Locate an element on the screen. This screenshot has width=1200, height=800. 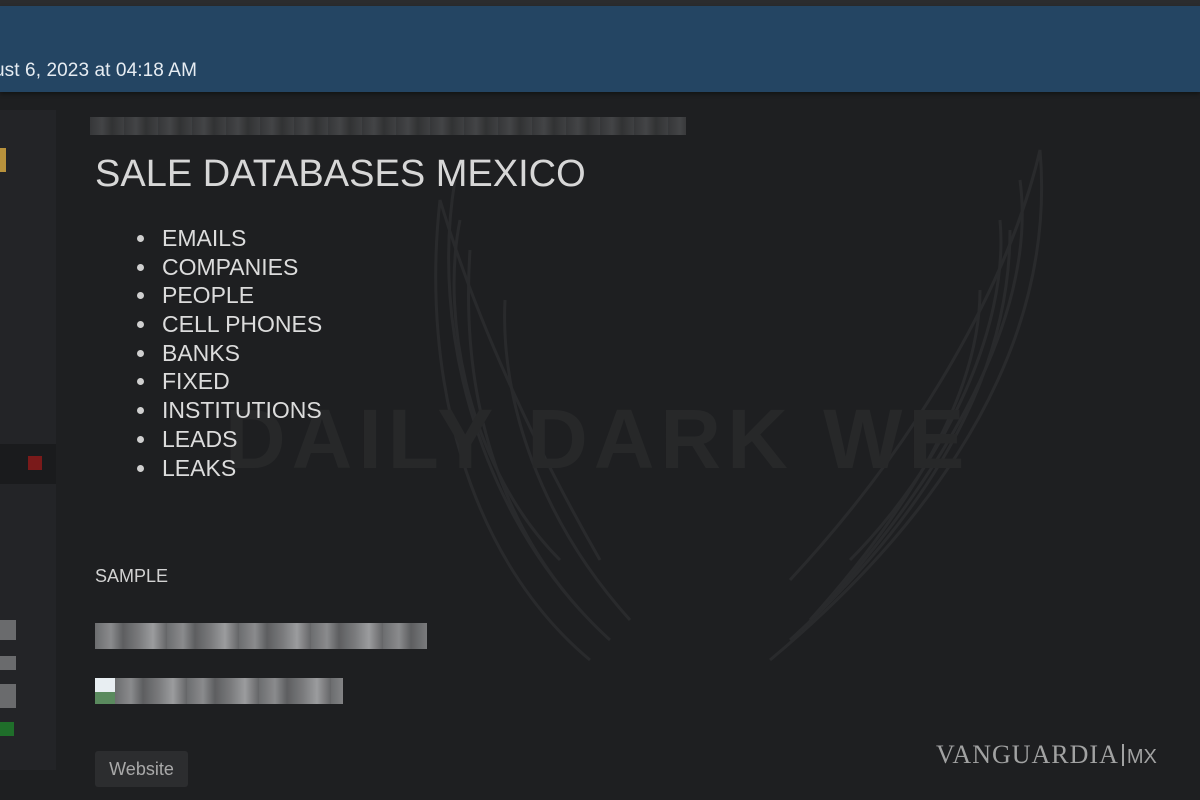
logo-divider is located at coordinates (1122, 755).